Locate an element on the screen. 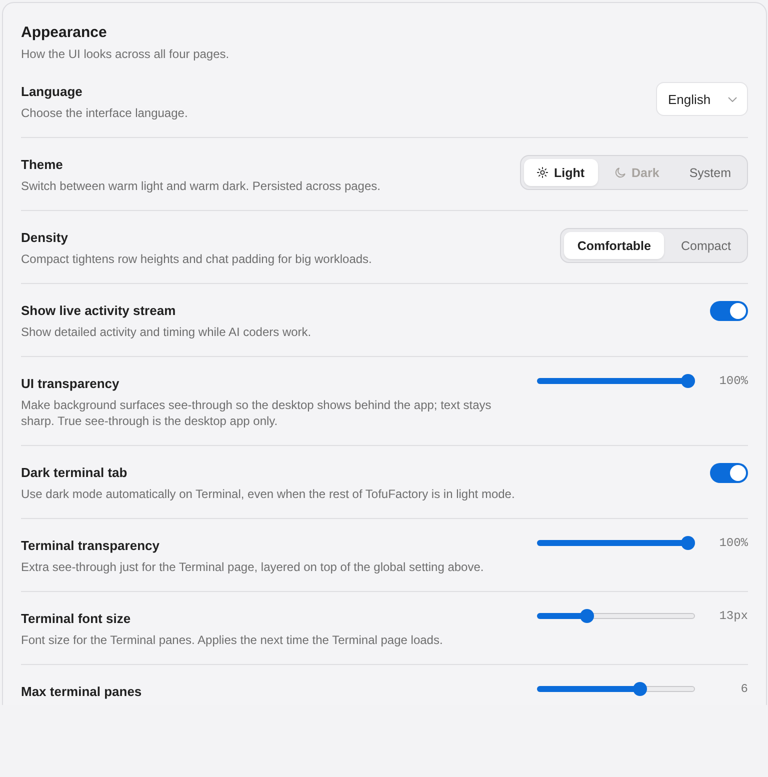  setting-description: Choose the interface language. is located at coordinates (105, 113).